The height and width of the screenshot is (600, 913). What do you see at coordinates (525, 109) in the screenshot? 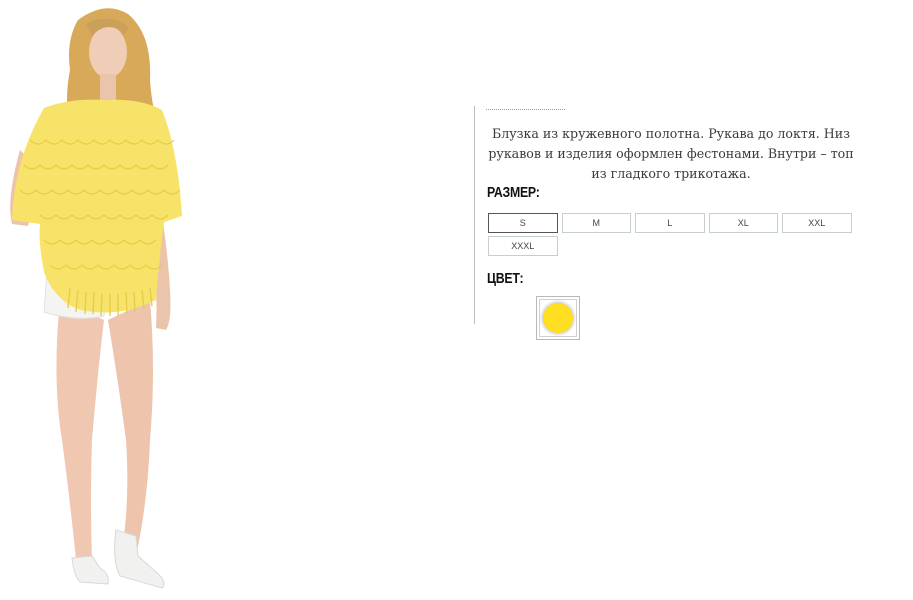
I see `dotted-separator` at bounding box center [525, 109].